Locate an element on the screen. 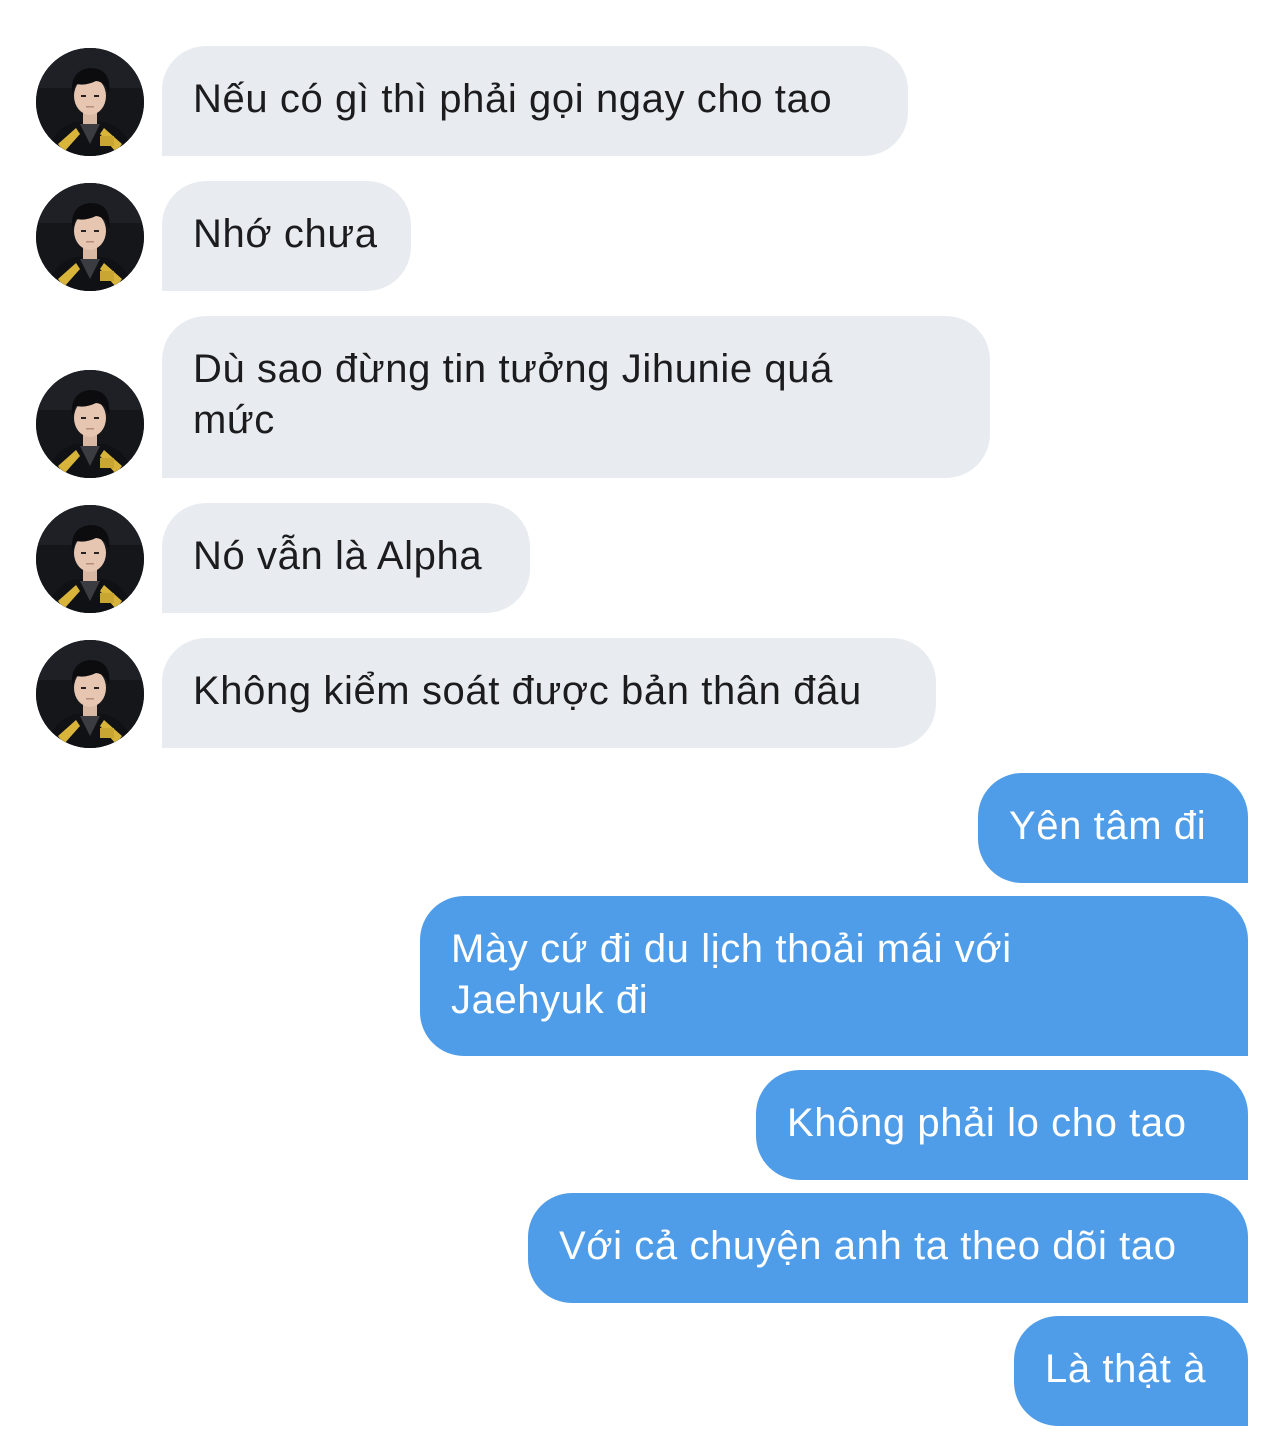 This screenshot has height=1434, width=1284. incoming-message: Dù sao đừng tin tưởng Jihunie quá mức is located at coordinates (576, 397).